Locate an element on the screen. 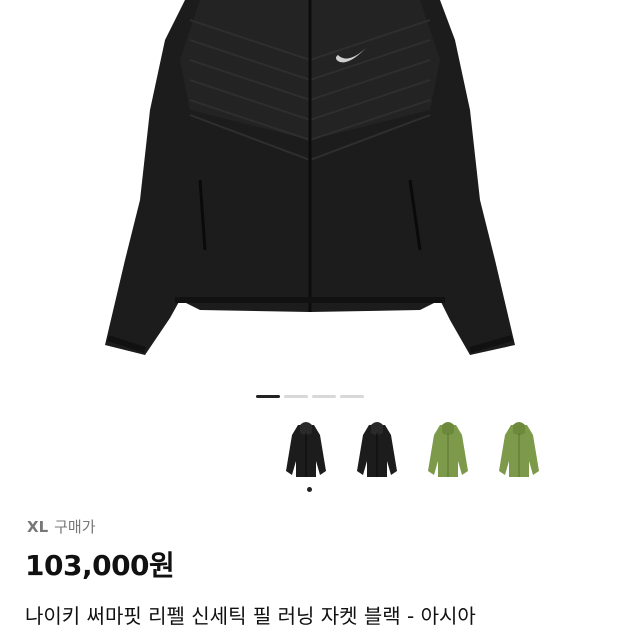 This screenshot has width=620, height=629. price: 103,000원 is located at coordinates (100, 565).